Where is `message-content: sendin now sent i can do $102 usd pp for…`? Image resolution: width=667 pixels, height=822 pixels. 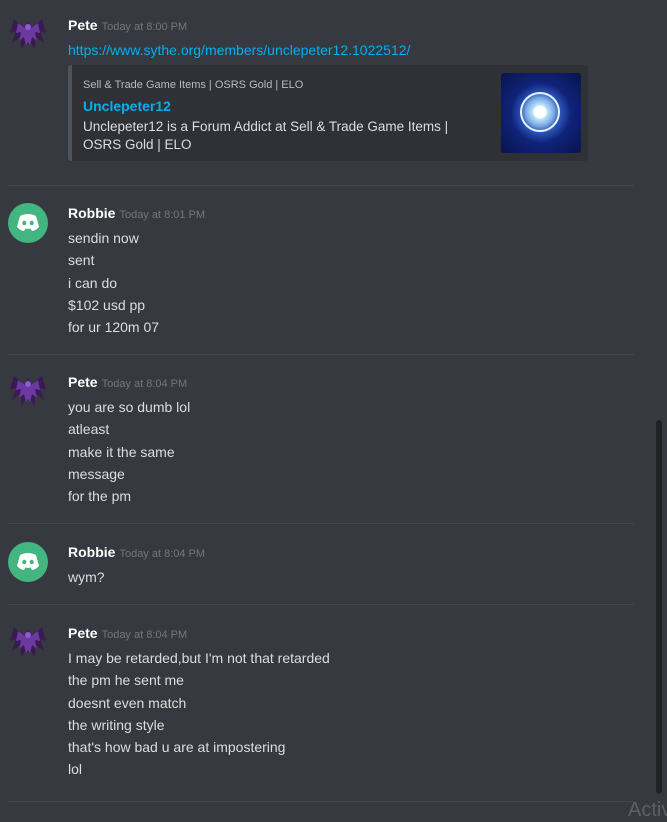 message-content: sendin now sent i can do $102 usd pp for… is located at coordinates (113, 282).